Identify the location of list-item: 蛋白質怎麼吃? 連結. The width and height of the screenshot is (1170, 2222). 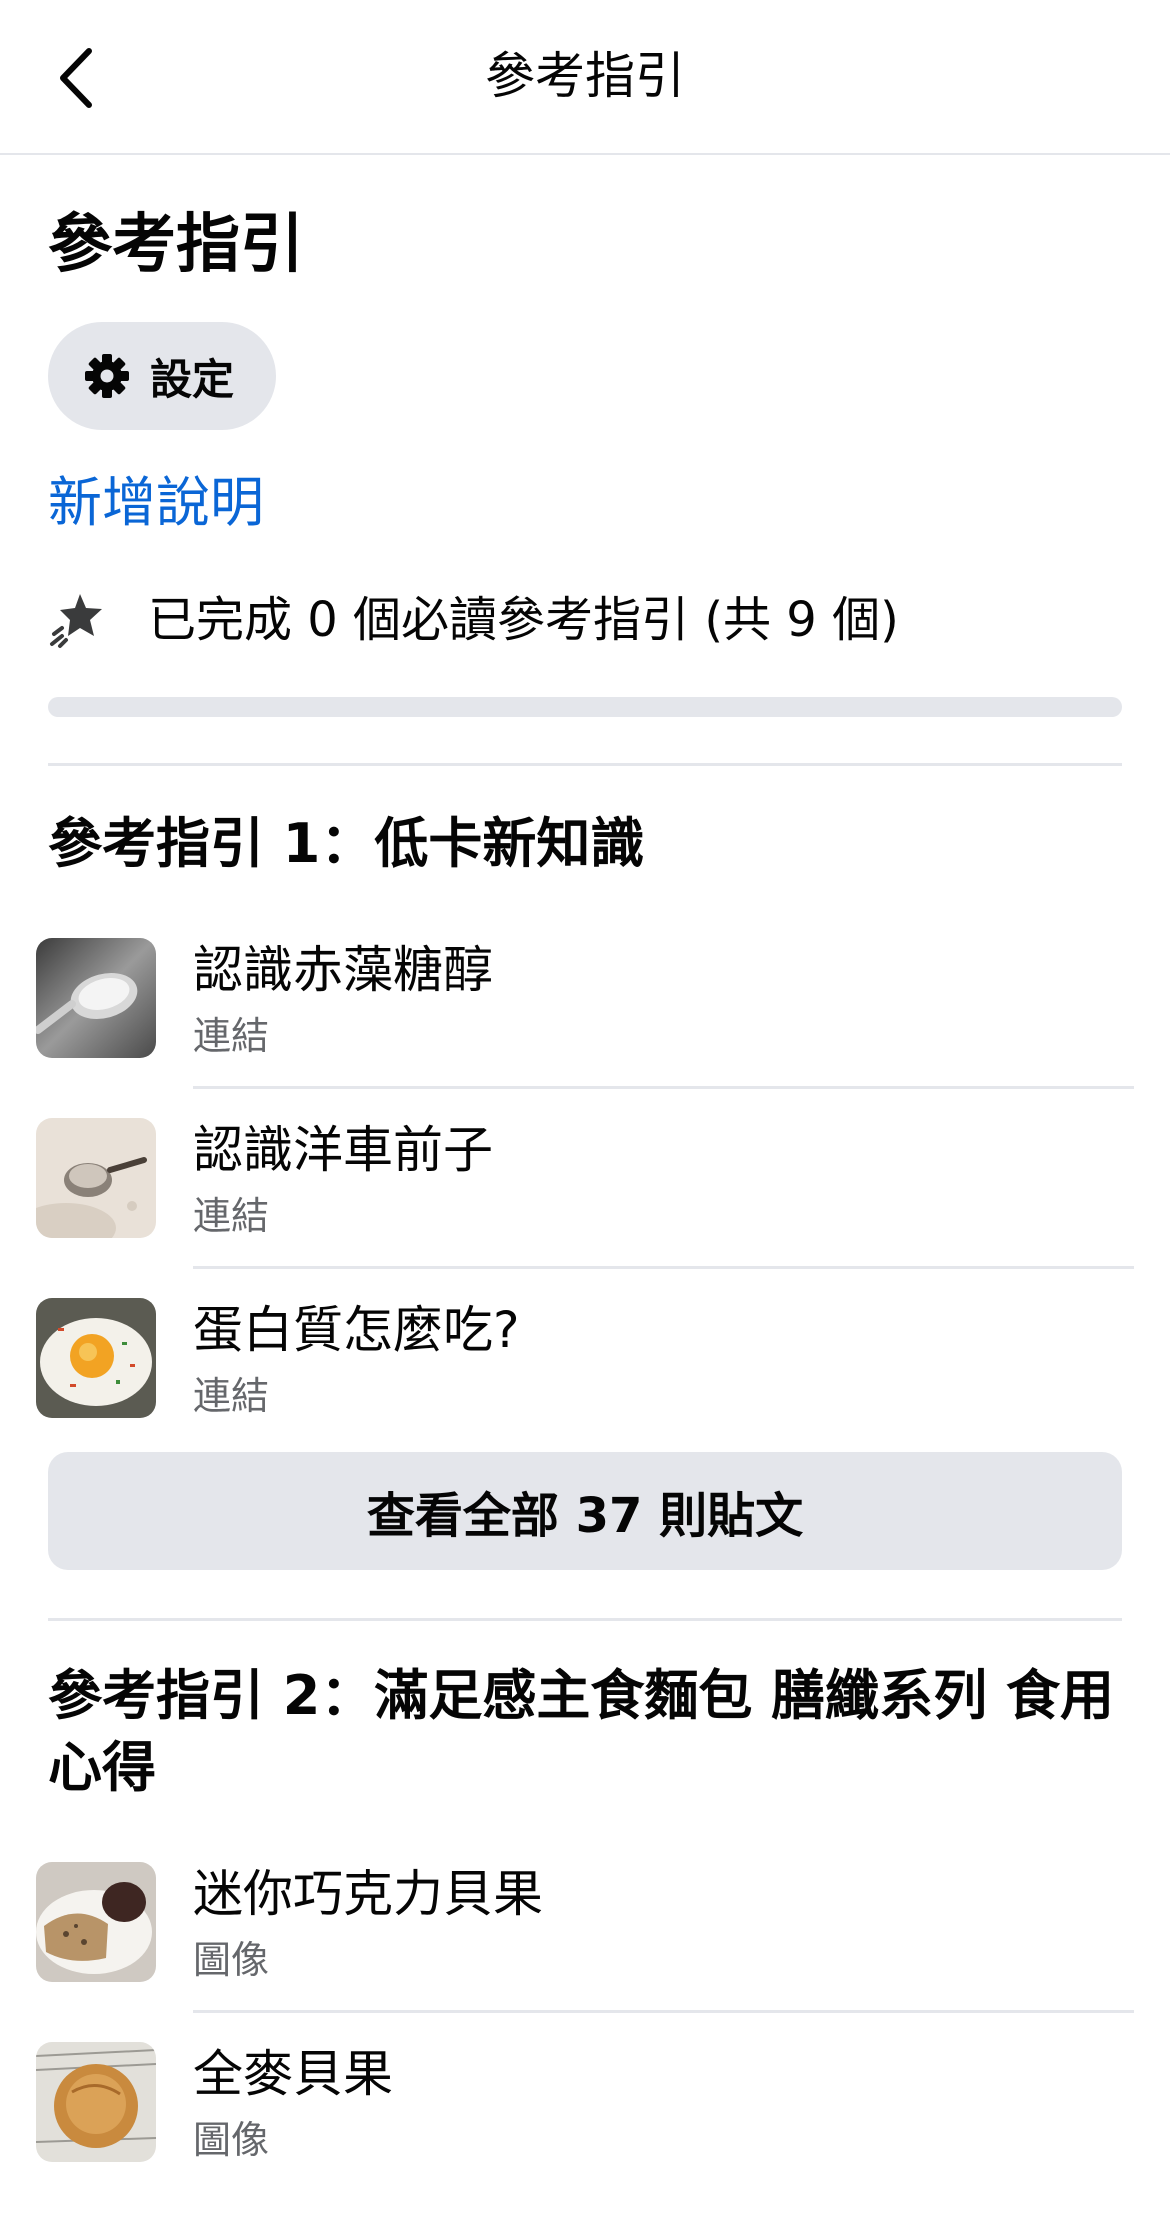
(585, 1388).